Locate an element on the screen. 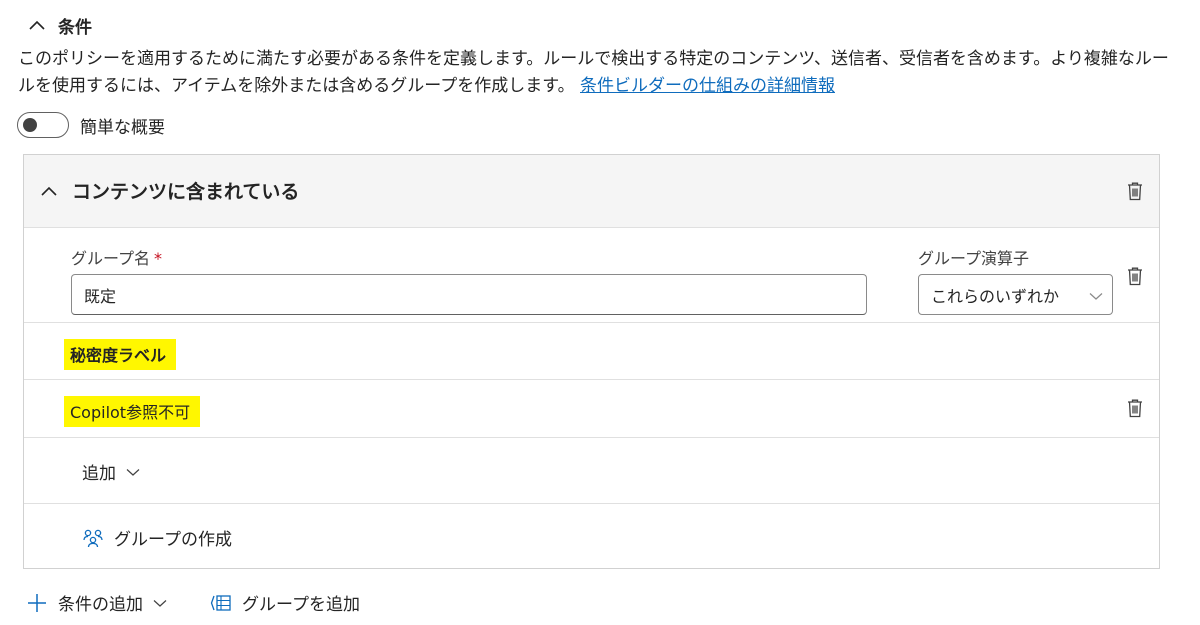  toggle-knob is located at coordinates (30, 125).